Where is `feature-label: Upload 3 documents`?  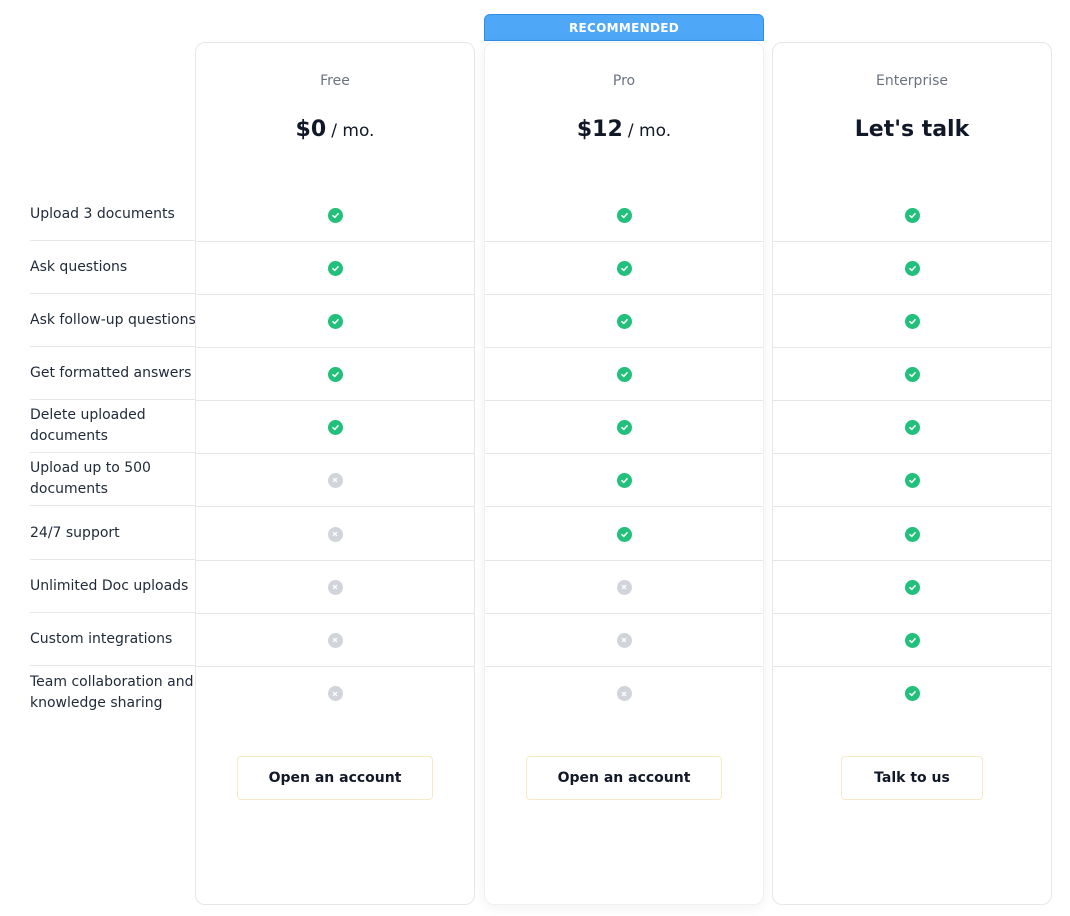
feature-label: Upload 3 documents is located at coordinates (115, 214).